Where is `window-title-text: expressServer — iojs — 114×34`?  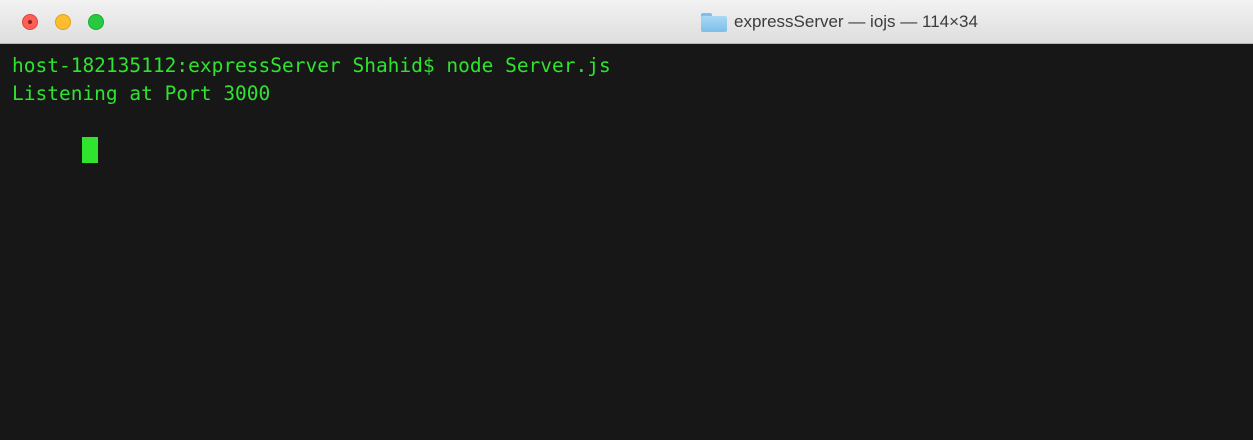
window-title-text: expressServer — iojs — 114×34 is located at coordinates (856, 21).